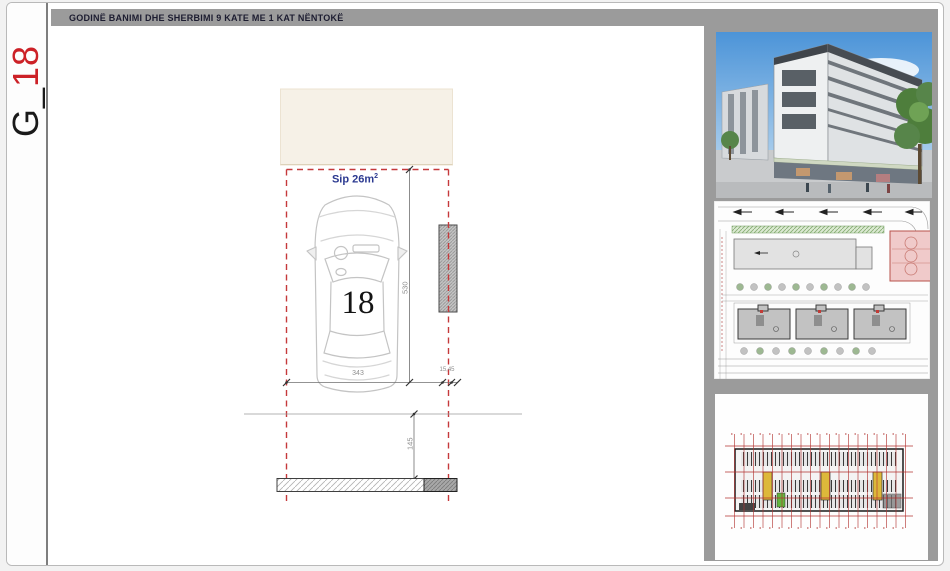  Describe the element at coordinates (26, 66) in the screenshot. I see `sheet-label-number: 18` at that location.